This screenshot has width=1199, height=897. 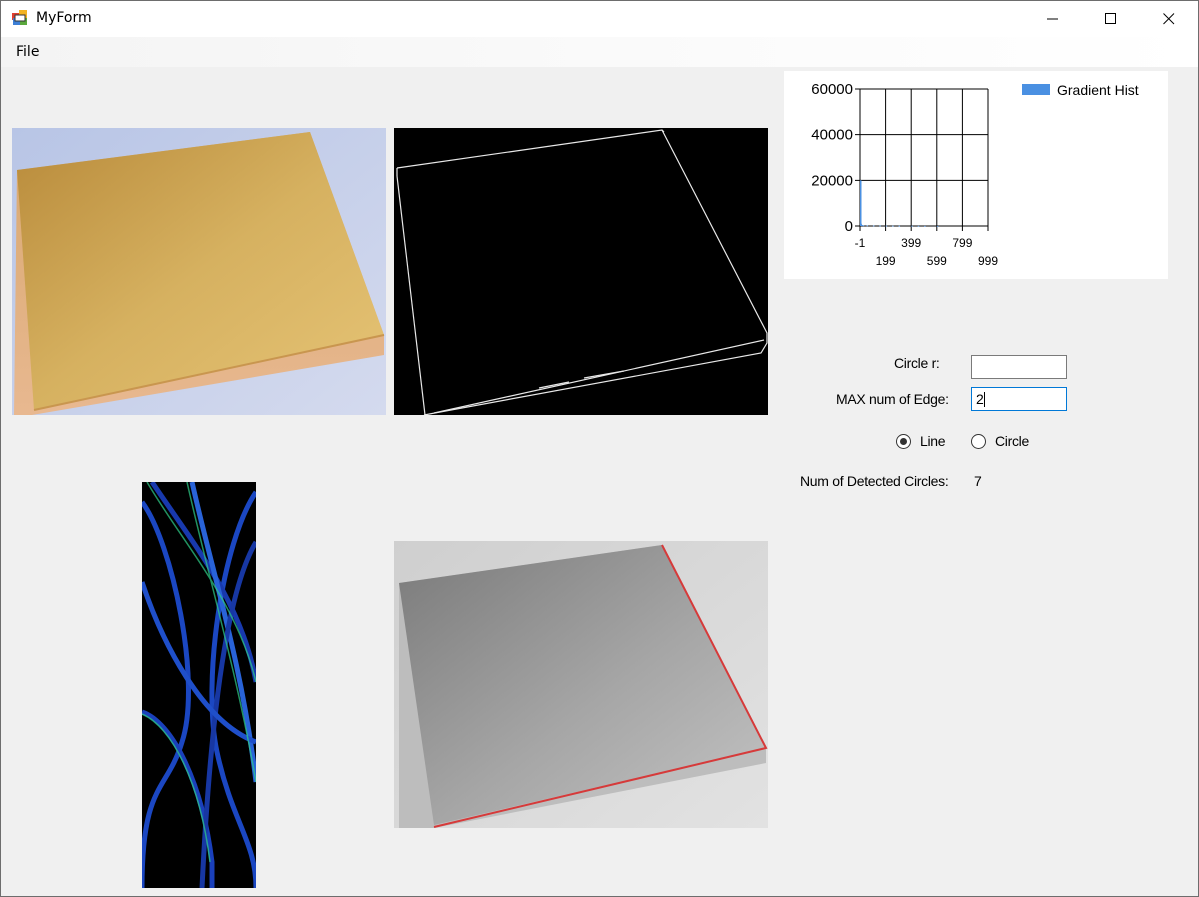 What do you see at coordinates (199, 271) in the screenshot?
I see `original-image` at bounding box center [199, 271].